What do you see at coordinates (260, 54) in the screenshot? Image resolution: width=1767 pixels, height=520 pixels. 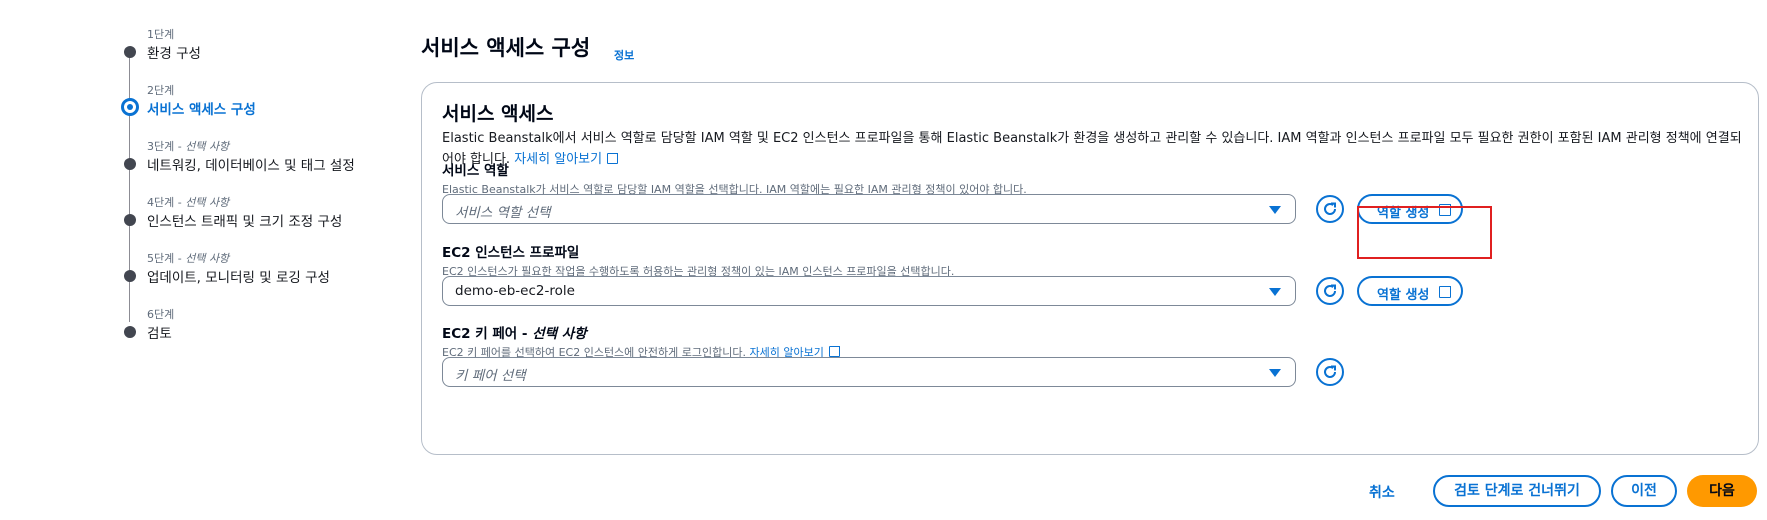 I see `step-1: 1단계 환경 구성` at bounding box center [260, 54].